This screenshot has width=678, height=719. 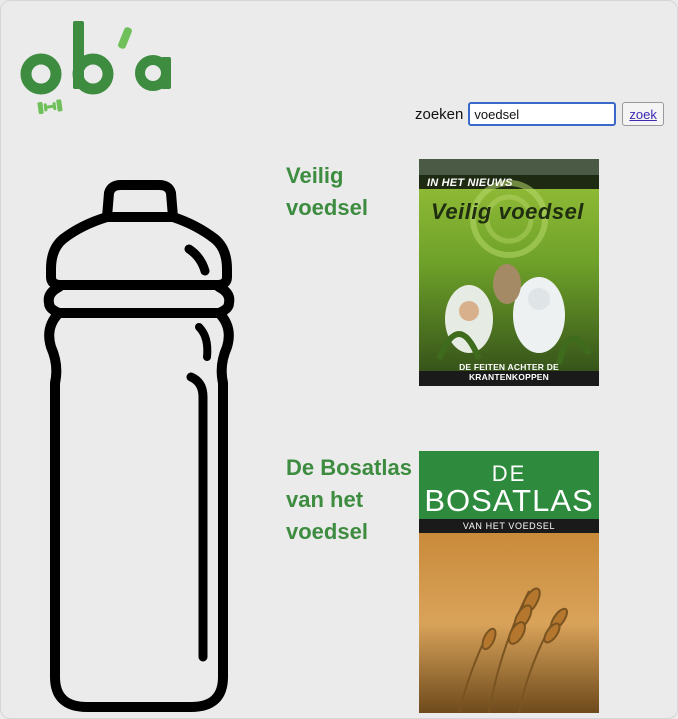 I want to click on cover-strap: IN HET NIEUWS, so click(x=470, y=183).